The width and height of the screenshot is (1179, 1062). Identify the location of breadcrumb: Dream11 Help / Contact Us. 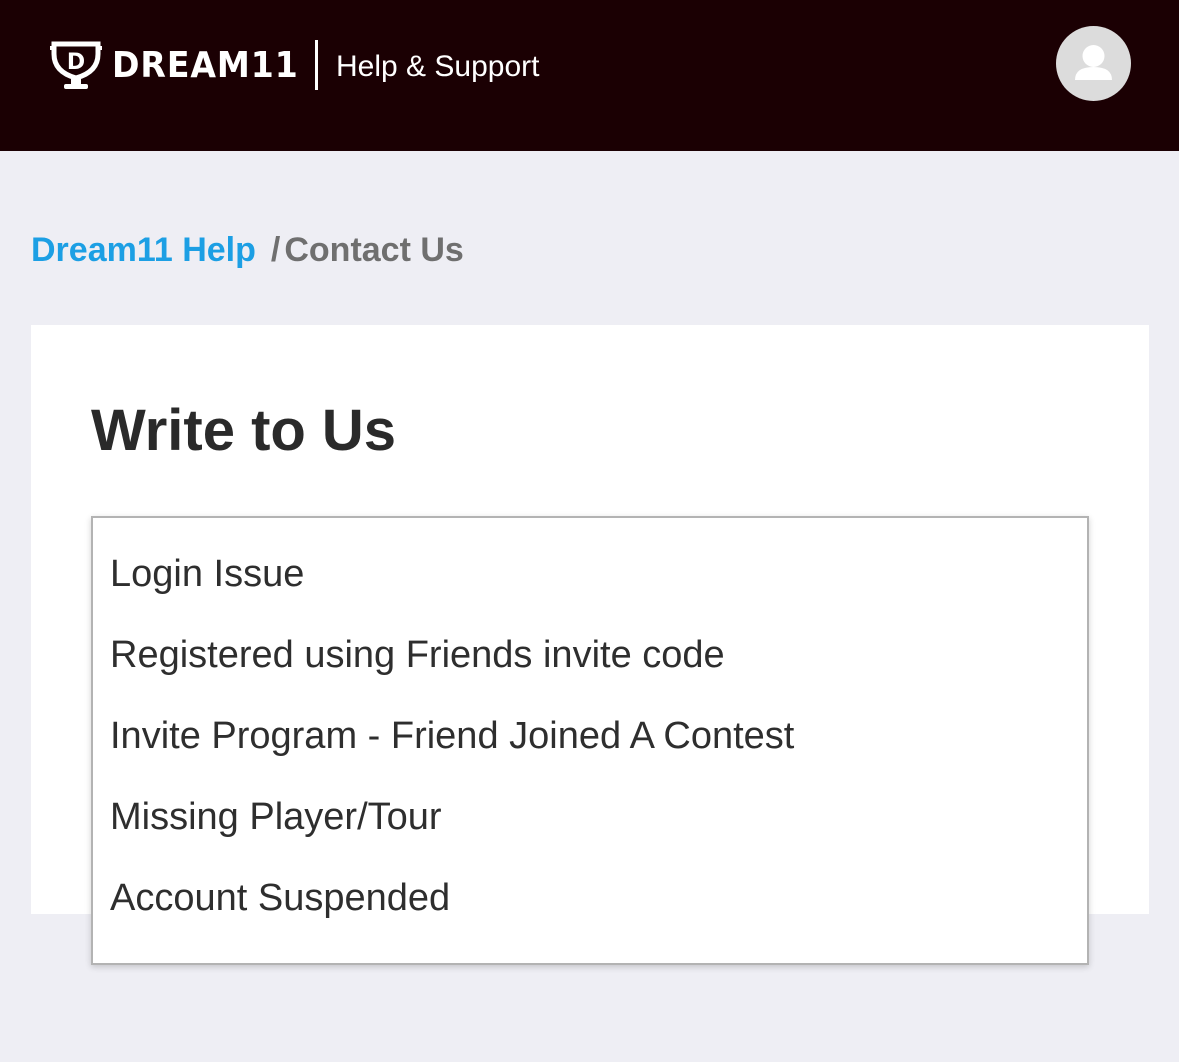
(247, 250).